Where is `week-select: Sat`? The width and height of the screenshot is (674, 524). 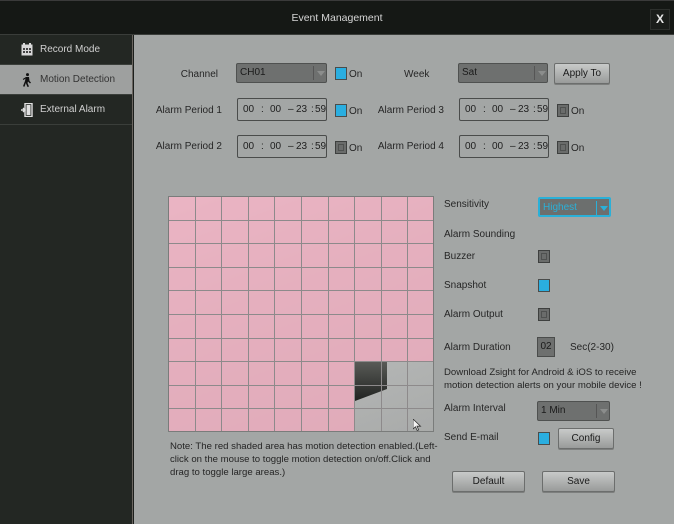 week-select: Sat is located at coordinates (503, 73).